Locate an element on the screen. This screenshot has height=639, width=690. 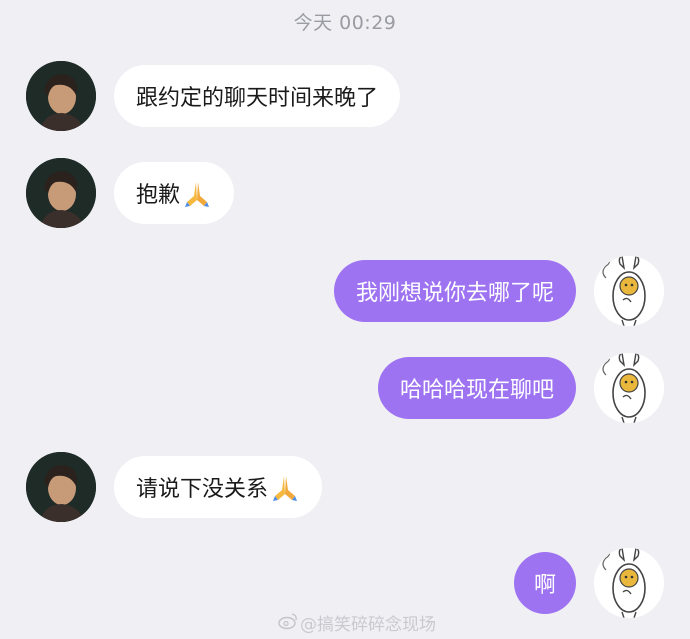
message-row-outgoing: 哈哈哈现在聊吧 is located at coordinates (345, 388).